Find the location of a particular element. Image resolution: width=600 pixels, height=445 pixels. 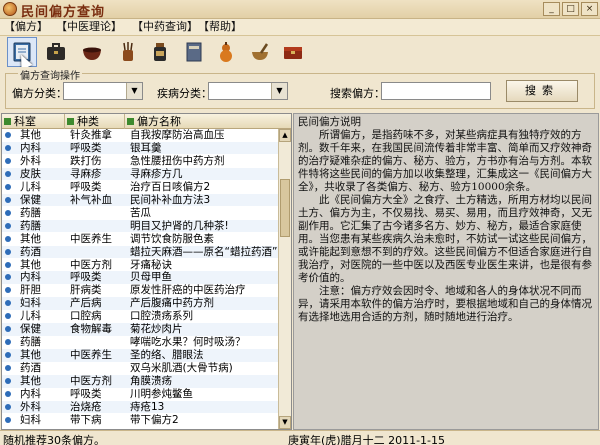

table-row: 其他 中医养生 调节饮食防服色素 is located at coordinates (140, 239).